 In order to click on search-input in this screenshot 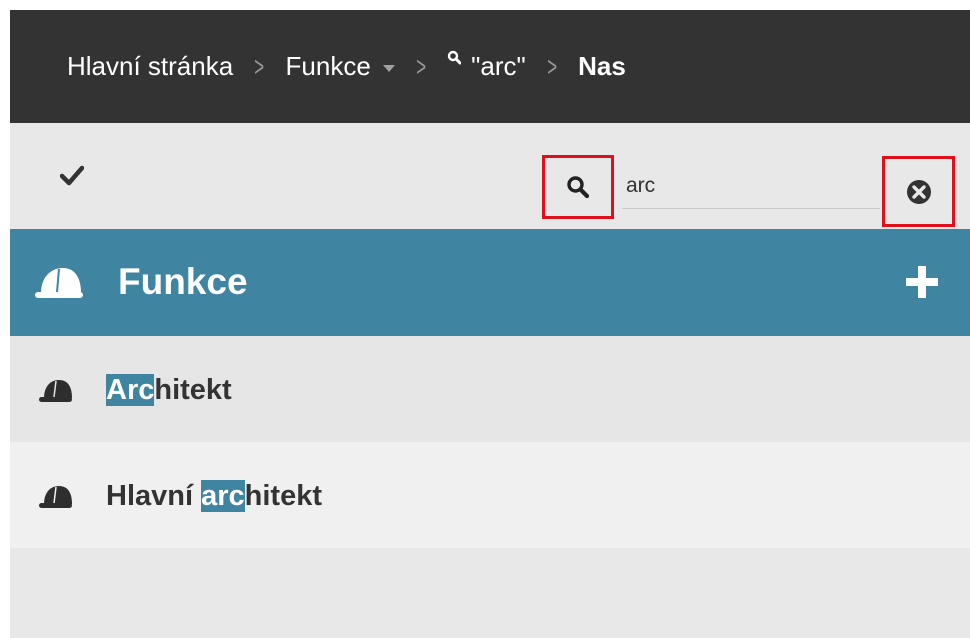, I will do `click(751, 186)`.